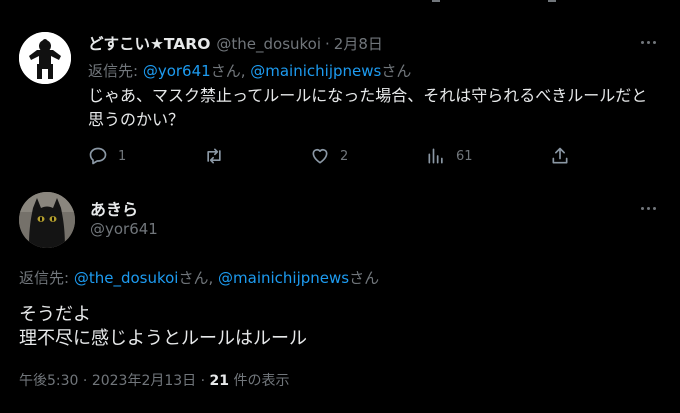  I want to click on black-cat-avatar-icon, so click(47, 220).